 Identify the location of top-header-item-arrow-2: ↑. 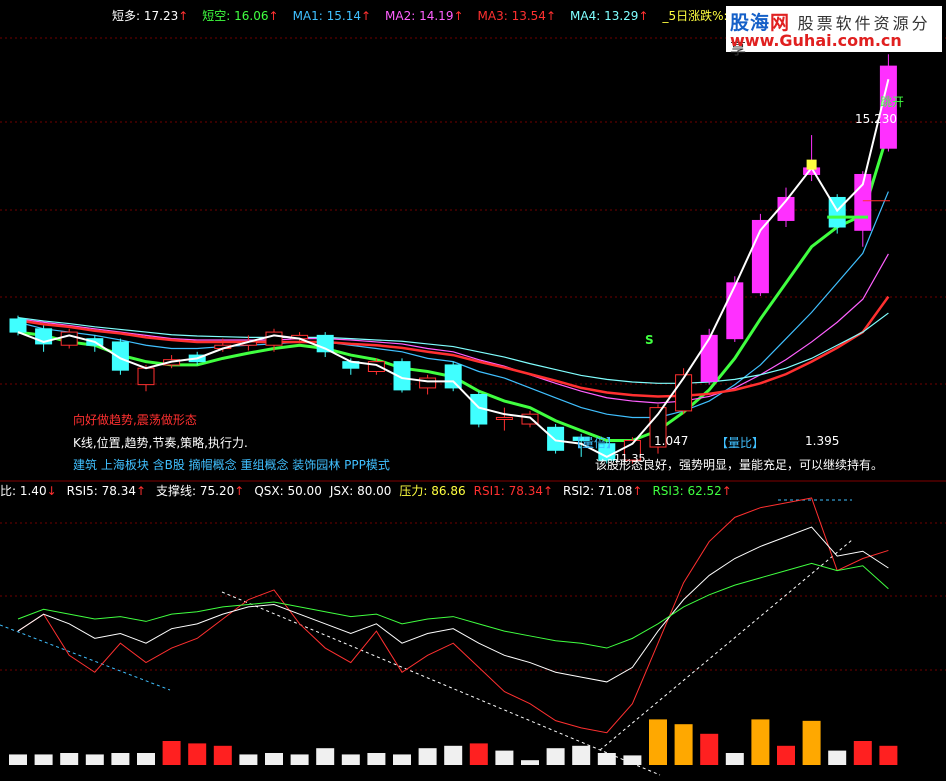
(366, 16).